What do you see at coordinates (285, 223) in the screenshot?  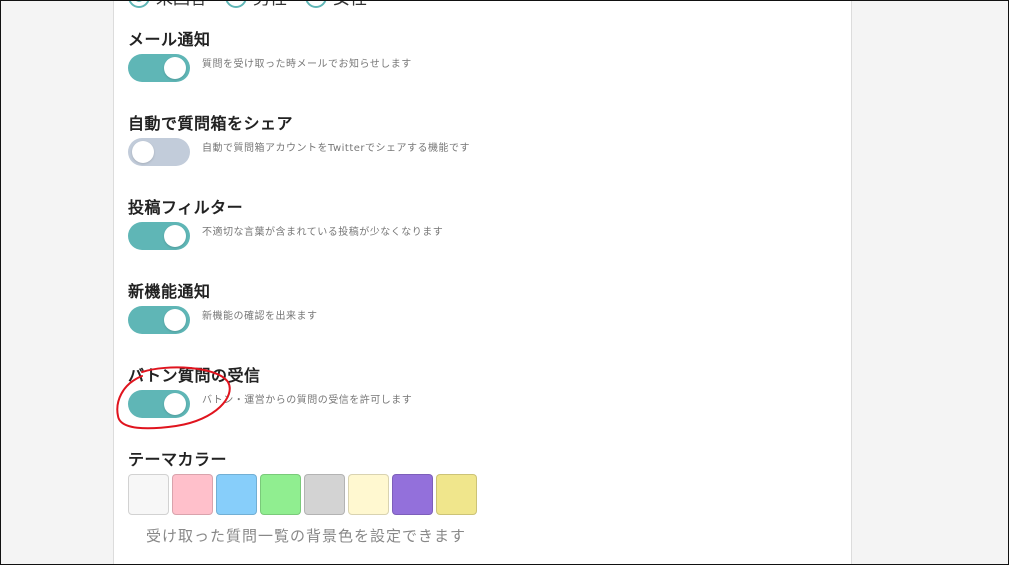 I see `setting-post-filter: 投稿フィルター 不適切な言葉が含まれている投稿が少なくなります` at bounding box center [285, 223].